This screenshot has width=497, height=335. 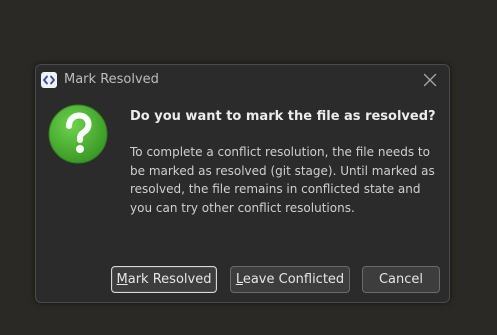 I want to click on leave-conflicted-button: Leave Conflicted, so click(x=290, y=279).